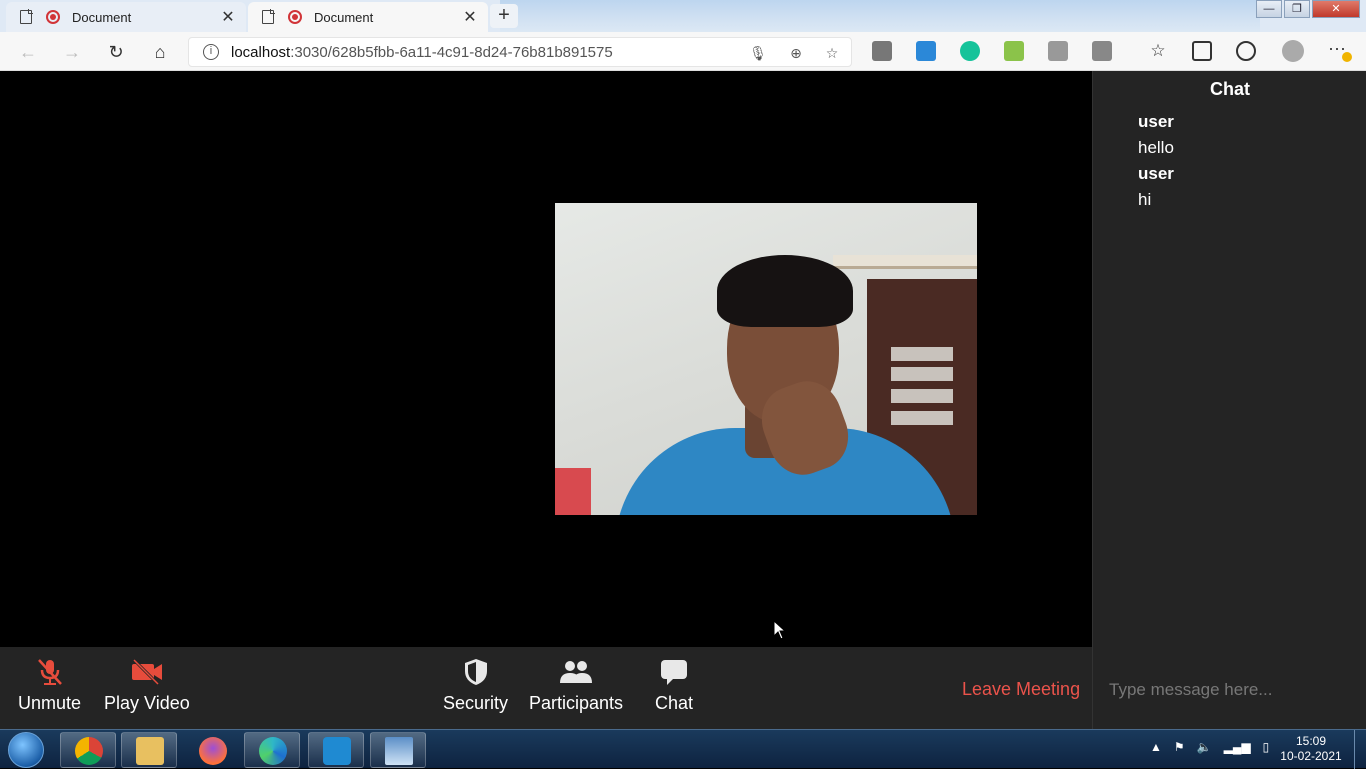 The width and height of the screenshot is (1366, 769). Describe the element at coordinates (1234, 690) in the screenshot. I see `chat-message-input` at that location.